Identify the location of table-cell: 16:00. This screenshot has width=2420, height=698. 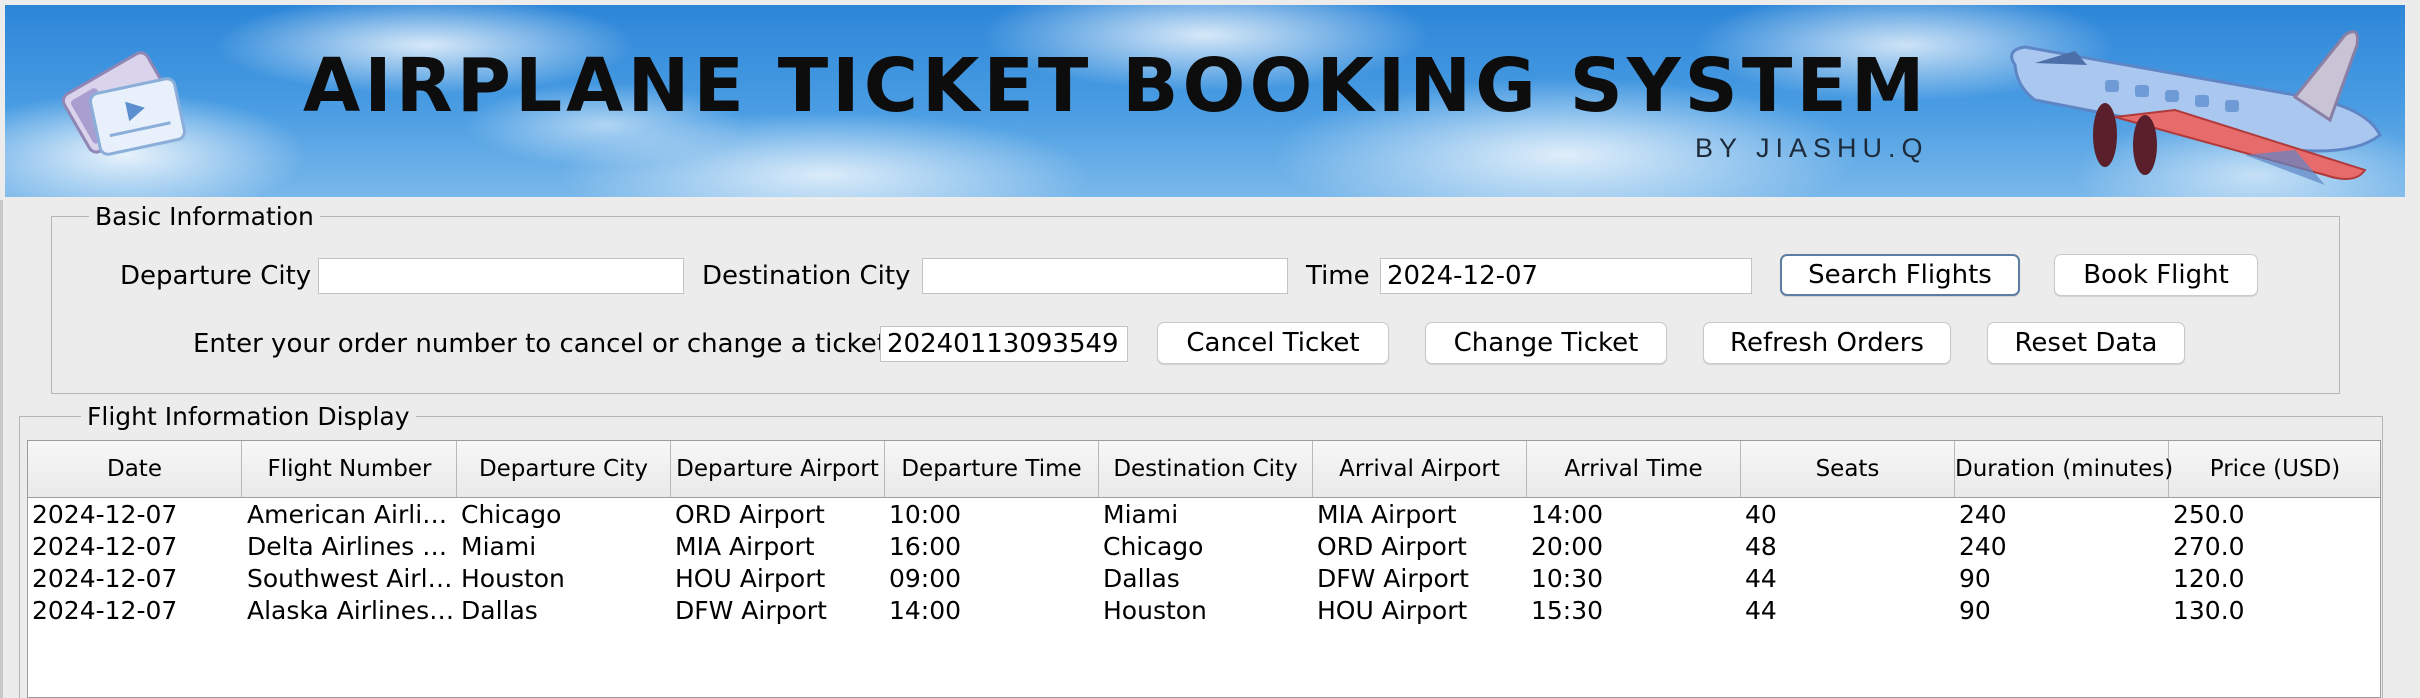
(925, 546).